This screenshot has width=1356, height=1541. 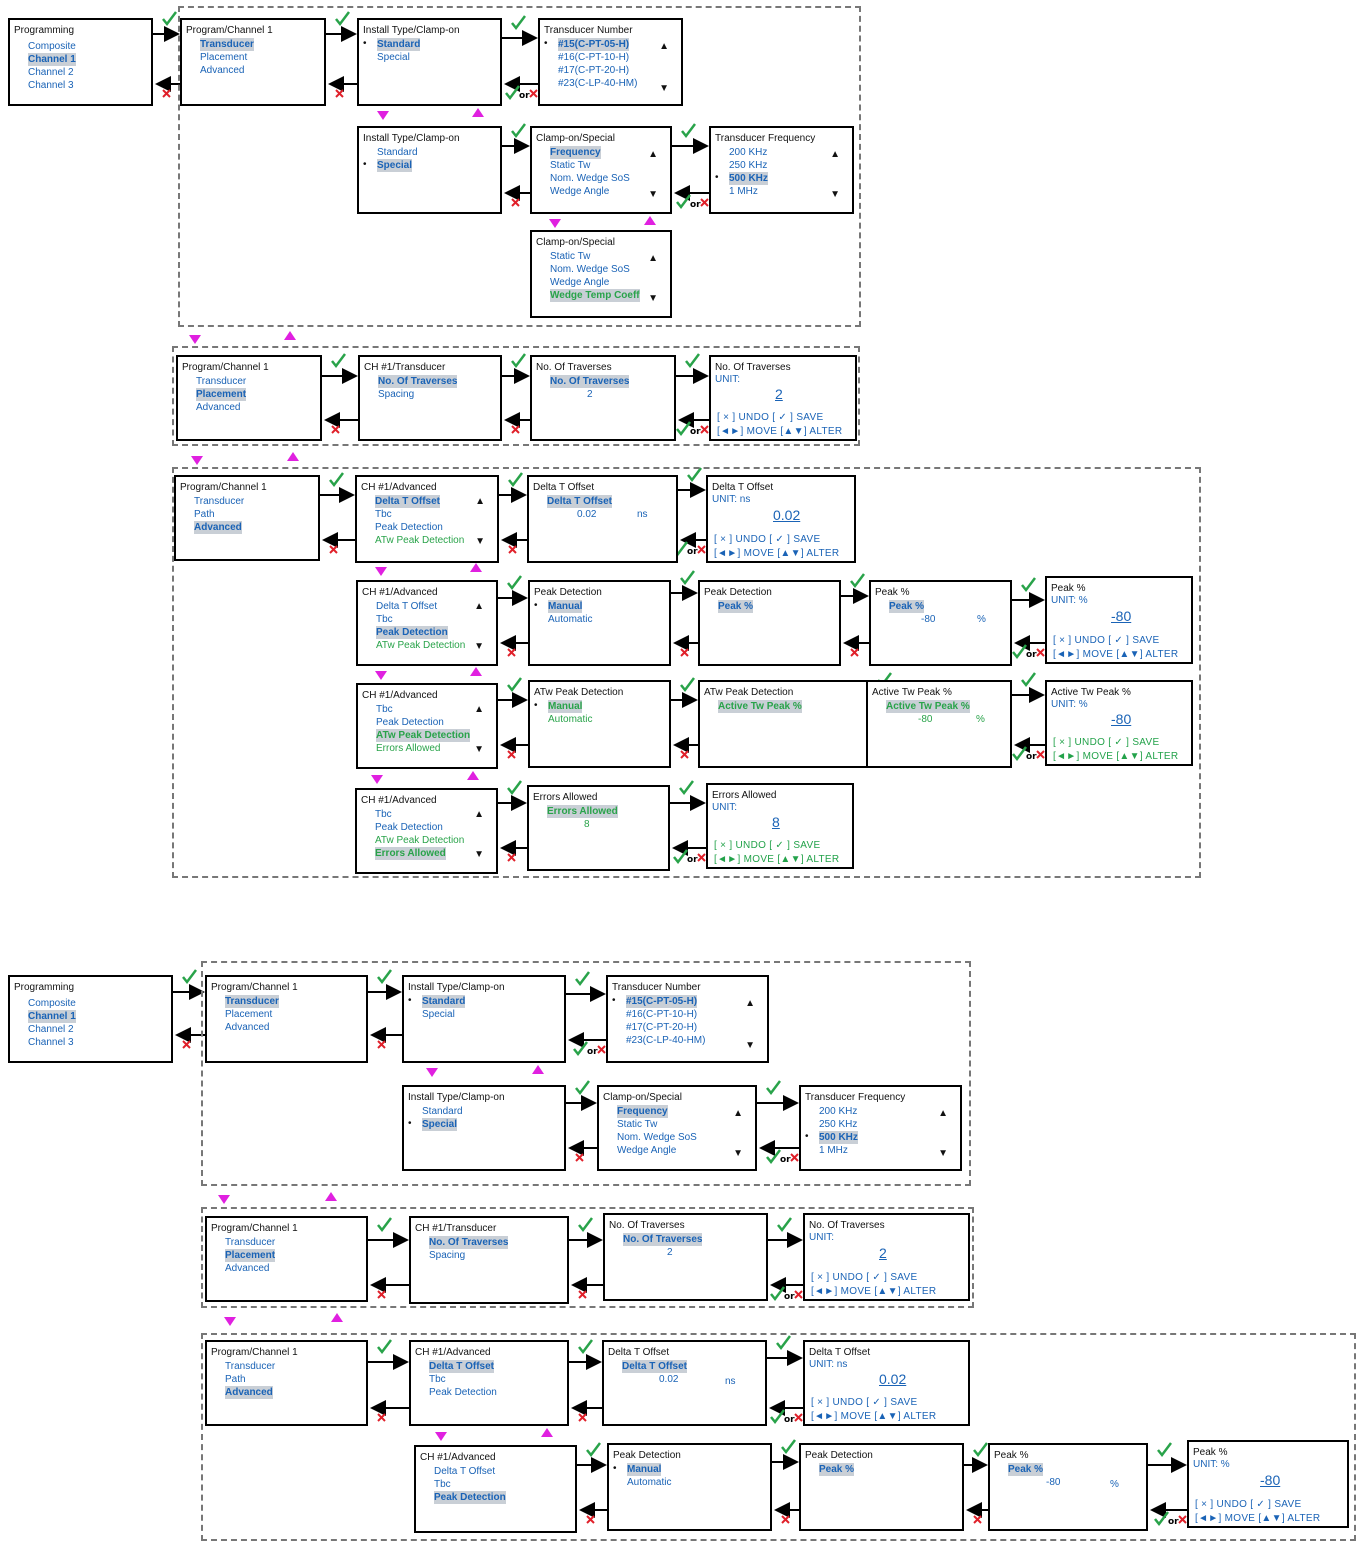 I want to click on menu-box: CH #1/Transducer No. Of Traverses Spacing, so click(x=430, y=398).